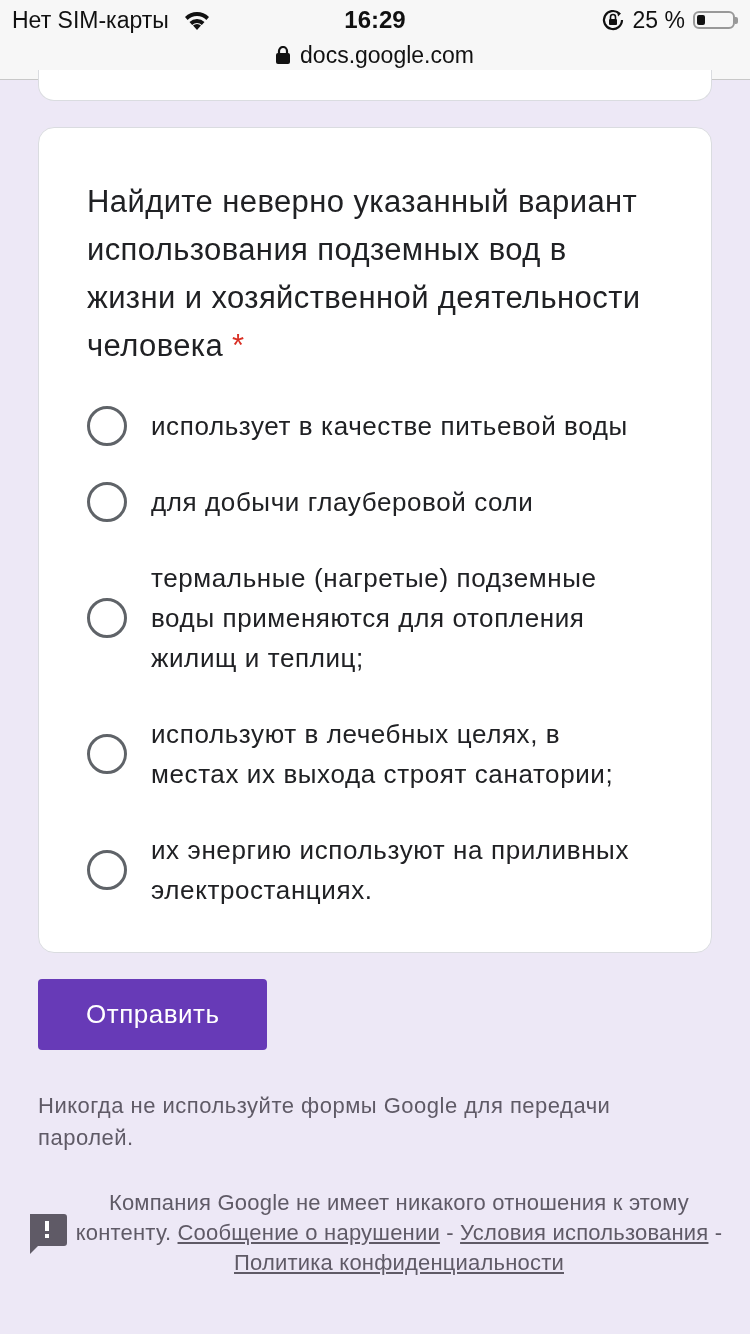  What do you see at coordinates (308, 1232) in the screenshot?
I see `footer-link: Сообщение о нарушении` at bounding box center [308, 1232].